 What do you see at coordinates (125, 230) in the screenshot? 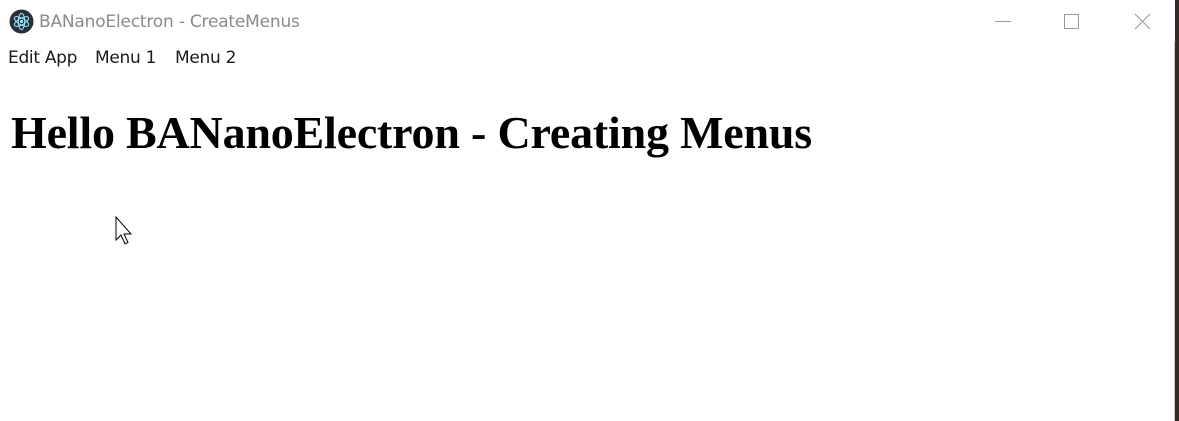
I see `mouse-pointer-icon` at bounding box center [125, 230].